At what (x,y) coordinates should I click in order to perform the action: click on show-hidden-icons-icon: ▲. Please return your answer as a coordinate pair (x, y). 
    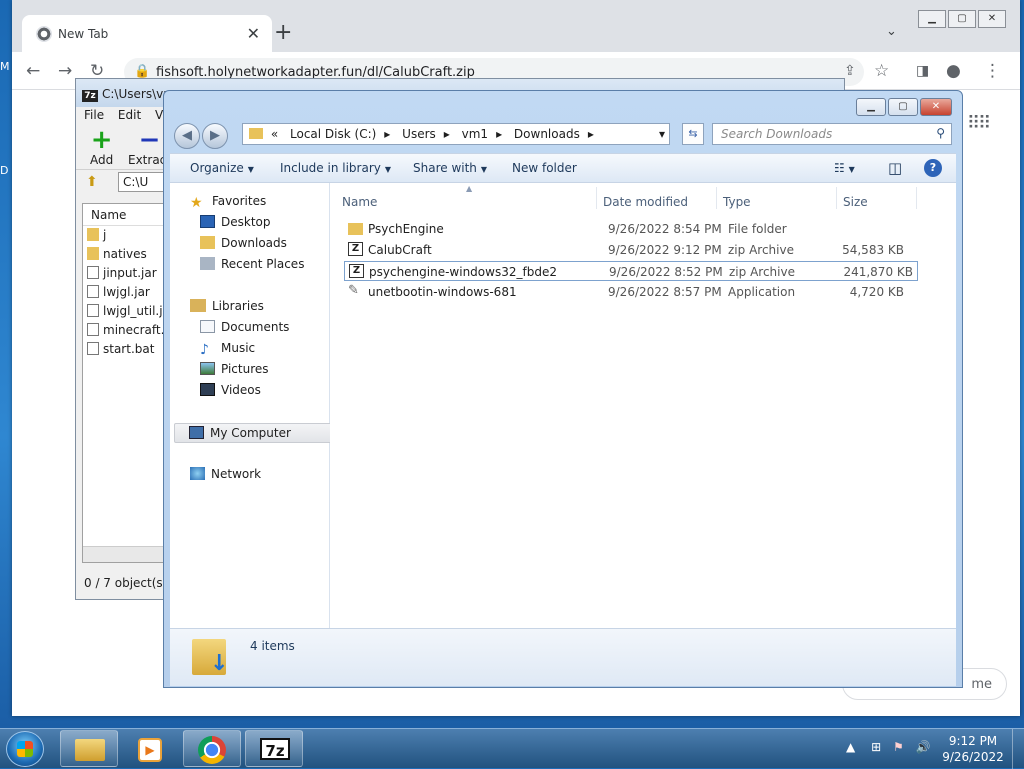
    Looking at the image, I should click on (850, 747).